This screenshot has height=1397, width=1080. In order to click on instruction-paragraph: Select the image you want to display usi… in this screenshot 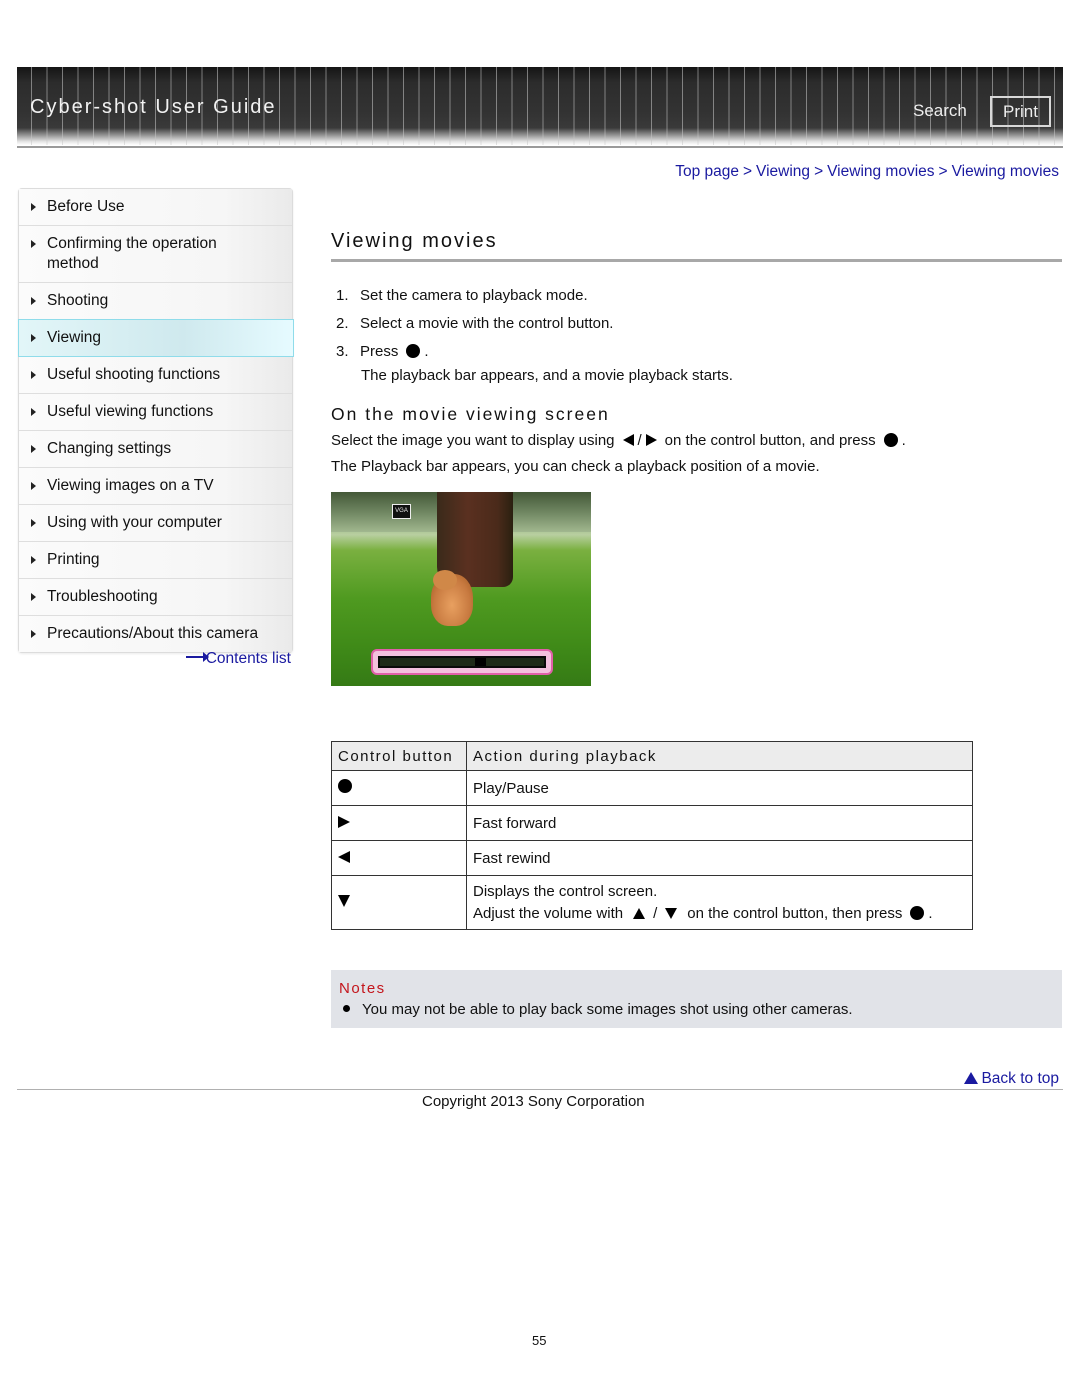, I will do `click(618, 440)`.